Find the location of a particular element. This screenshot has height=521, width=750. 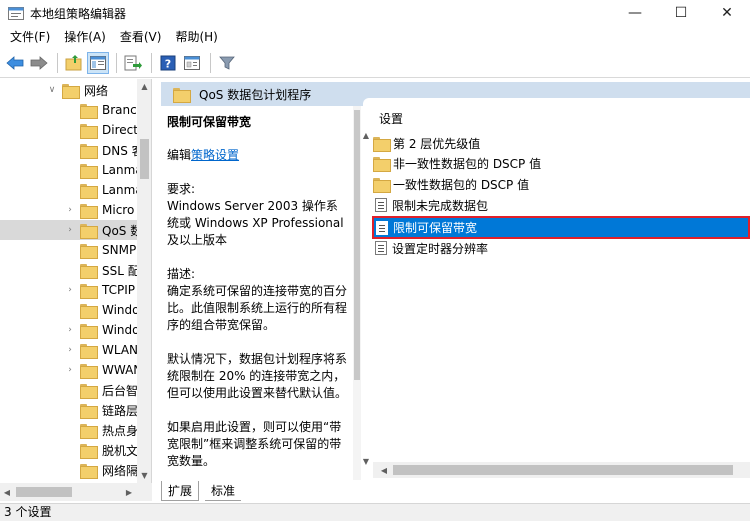

list-item-label: 限制未完成数据包 is located at coordinates (440, 205).